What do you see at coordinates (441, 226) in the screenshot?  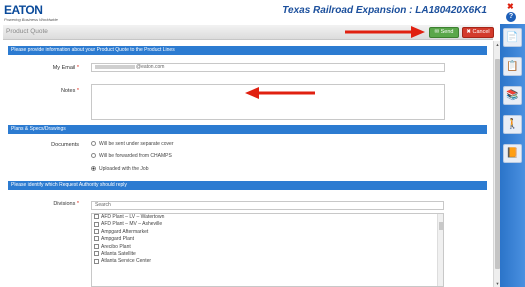 I see `list-scroll-thumb` at bounding box center [441, 226].